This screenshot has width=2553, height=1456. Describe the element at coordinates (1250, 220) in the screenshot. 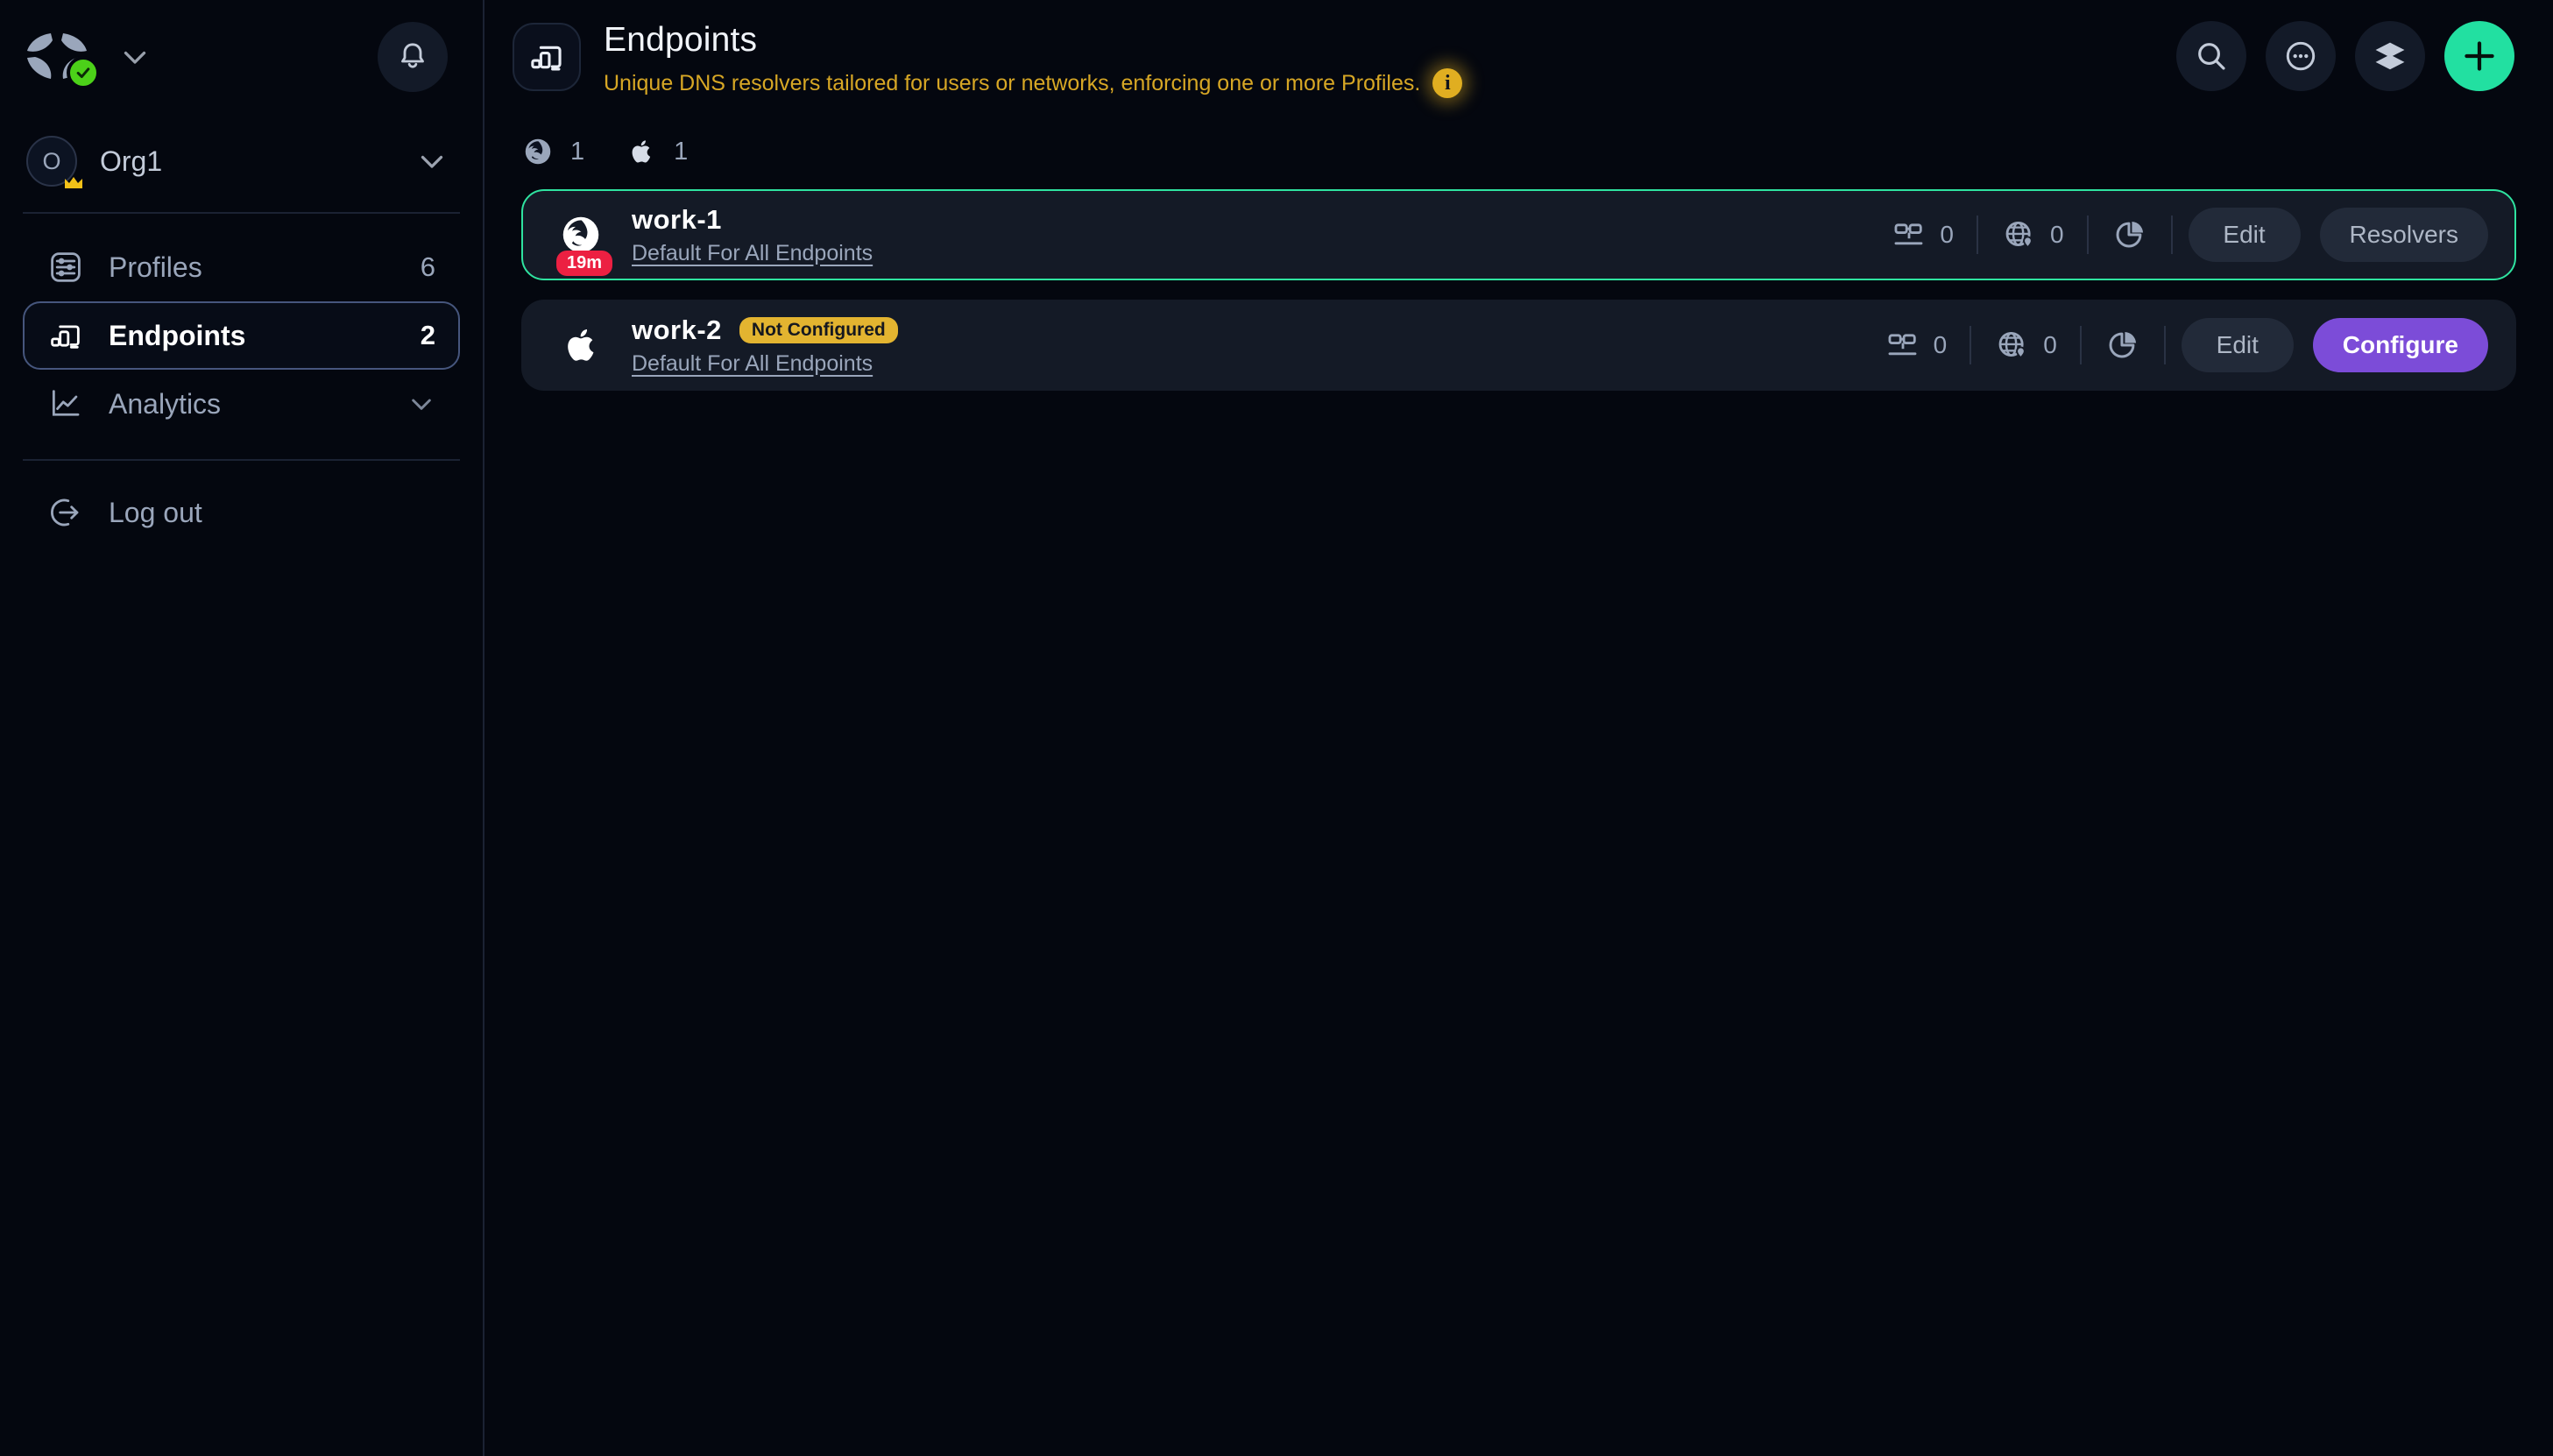

I see `endpoint-title-line: work-1` at that location.